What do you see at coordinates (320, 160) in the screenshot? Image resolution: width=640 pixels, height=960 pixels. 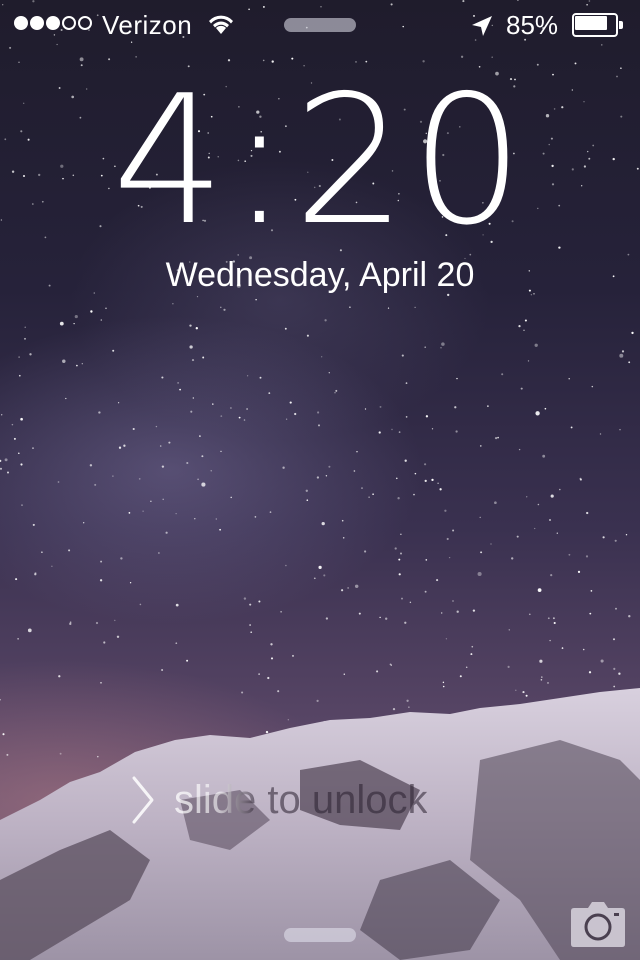 I see `lock-screen-time: 4:20` at bounding box center [320, 160].